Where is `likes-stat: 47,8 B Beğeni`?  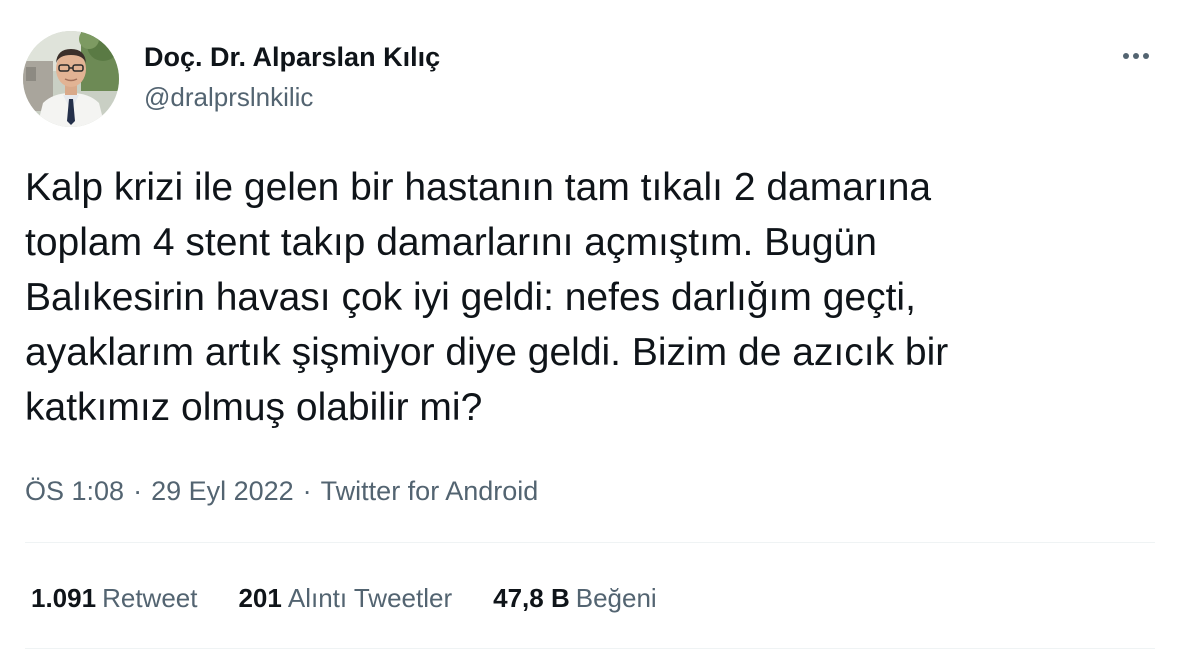 likes-stat: 47,8 B Beğeni is located at coordinates (575, 598).